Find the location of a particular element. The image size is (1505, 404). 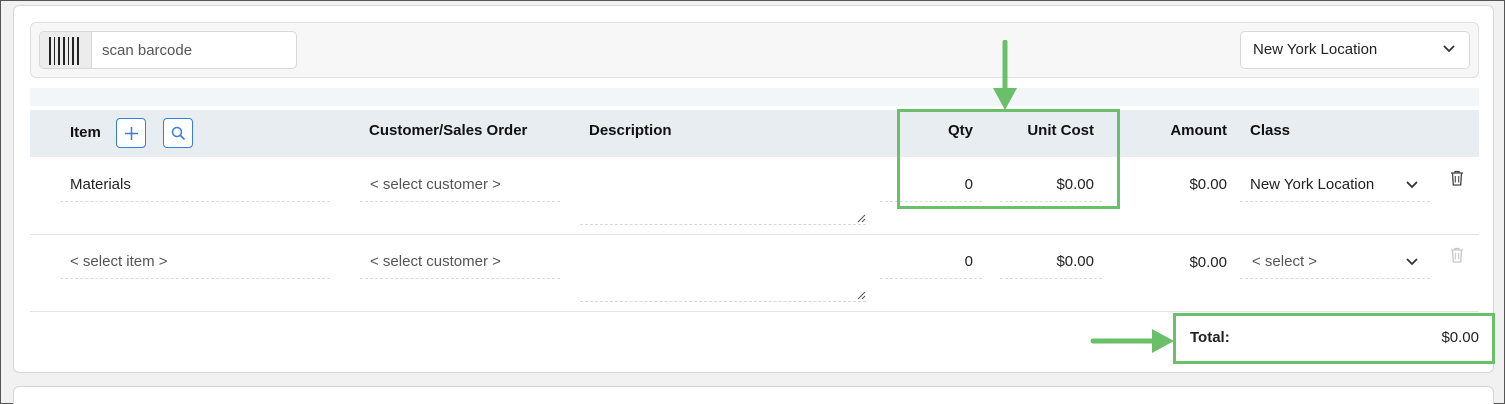

barcode-input is located at coordinates (195, 50).